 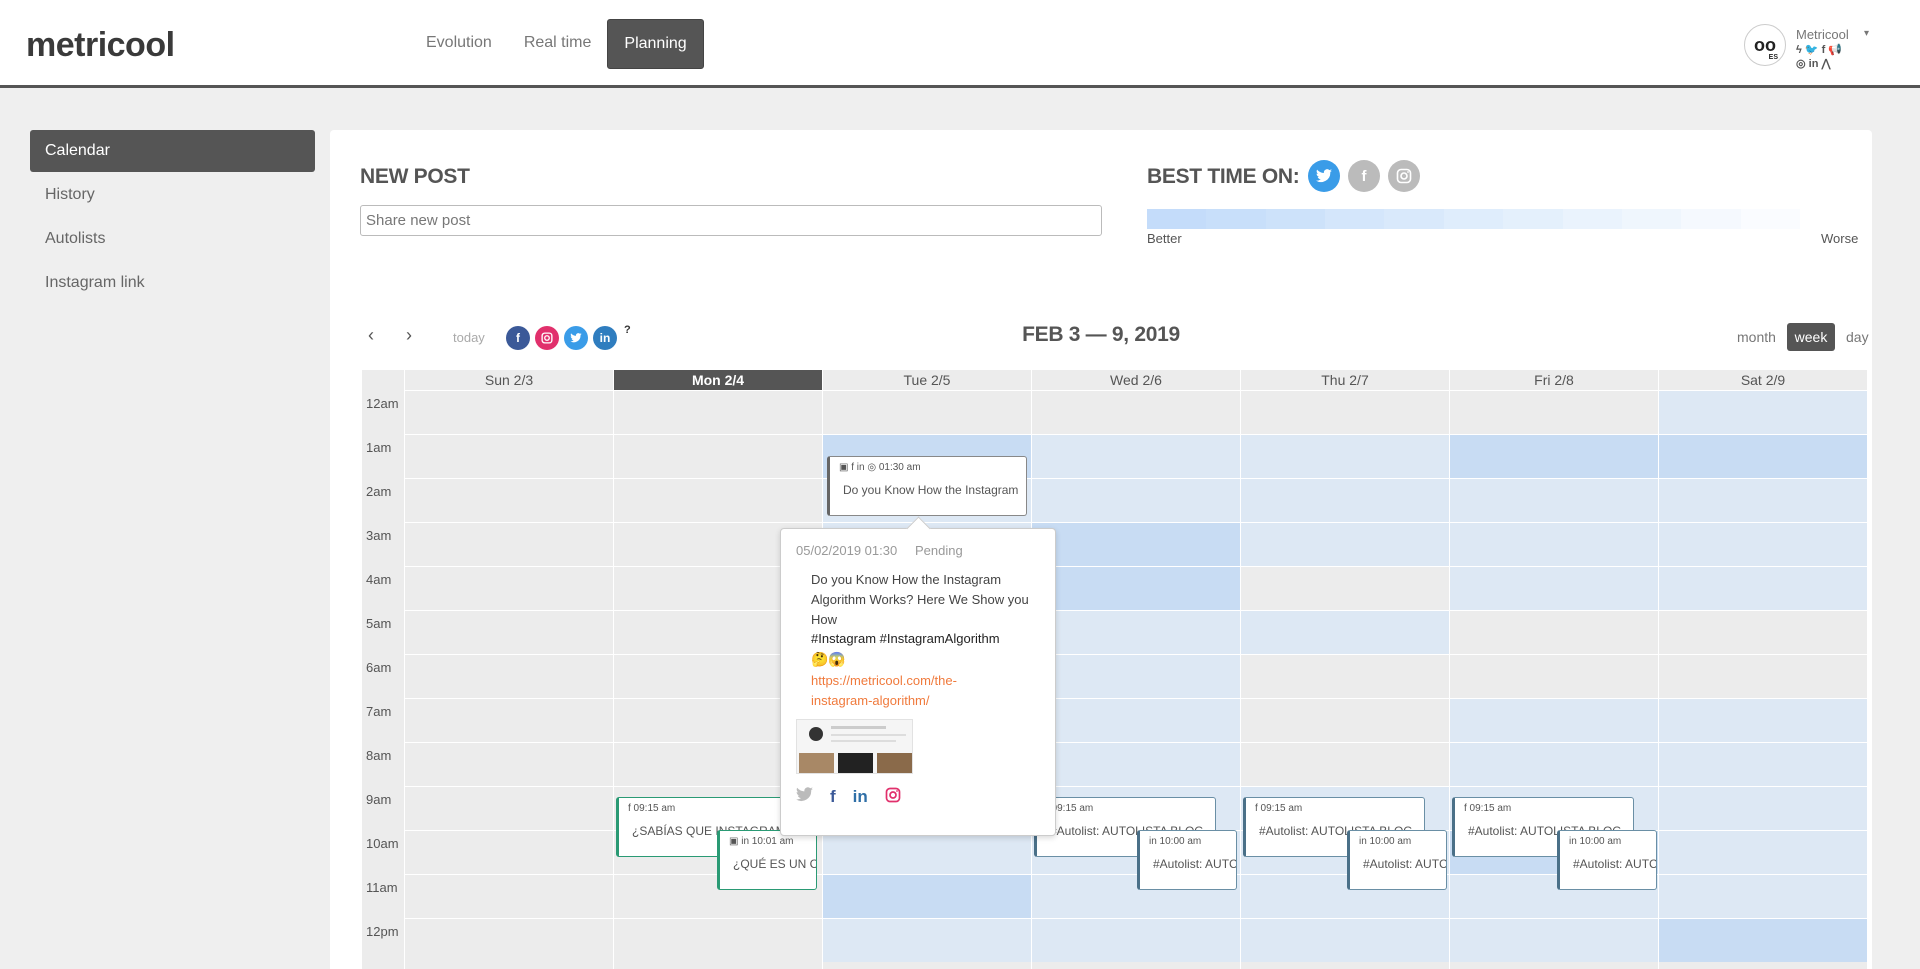 I want to click on instagram-icon, so click(x=1404, y=176).